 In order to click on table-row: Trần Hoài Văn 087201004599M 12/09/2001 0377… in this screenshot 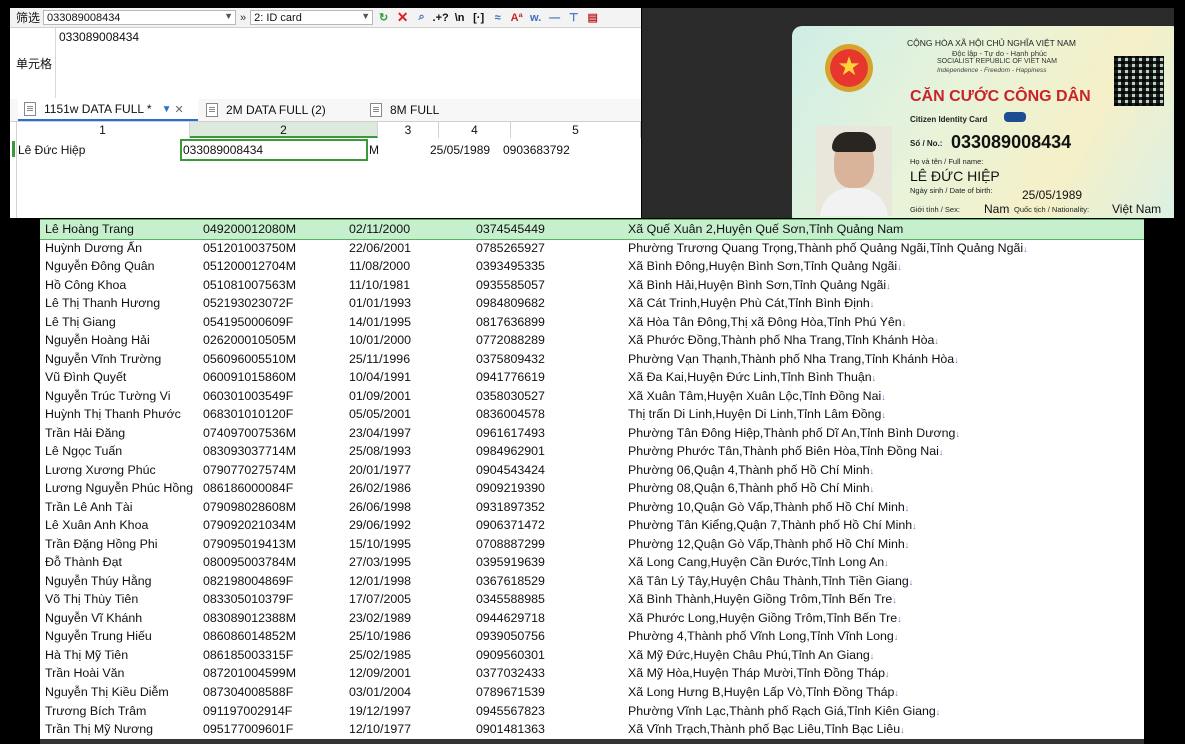, I will do `click(592, 673)`.